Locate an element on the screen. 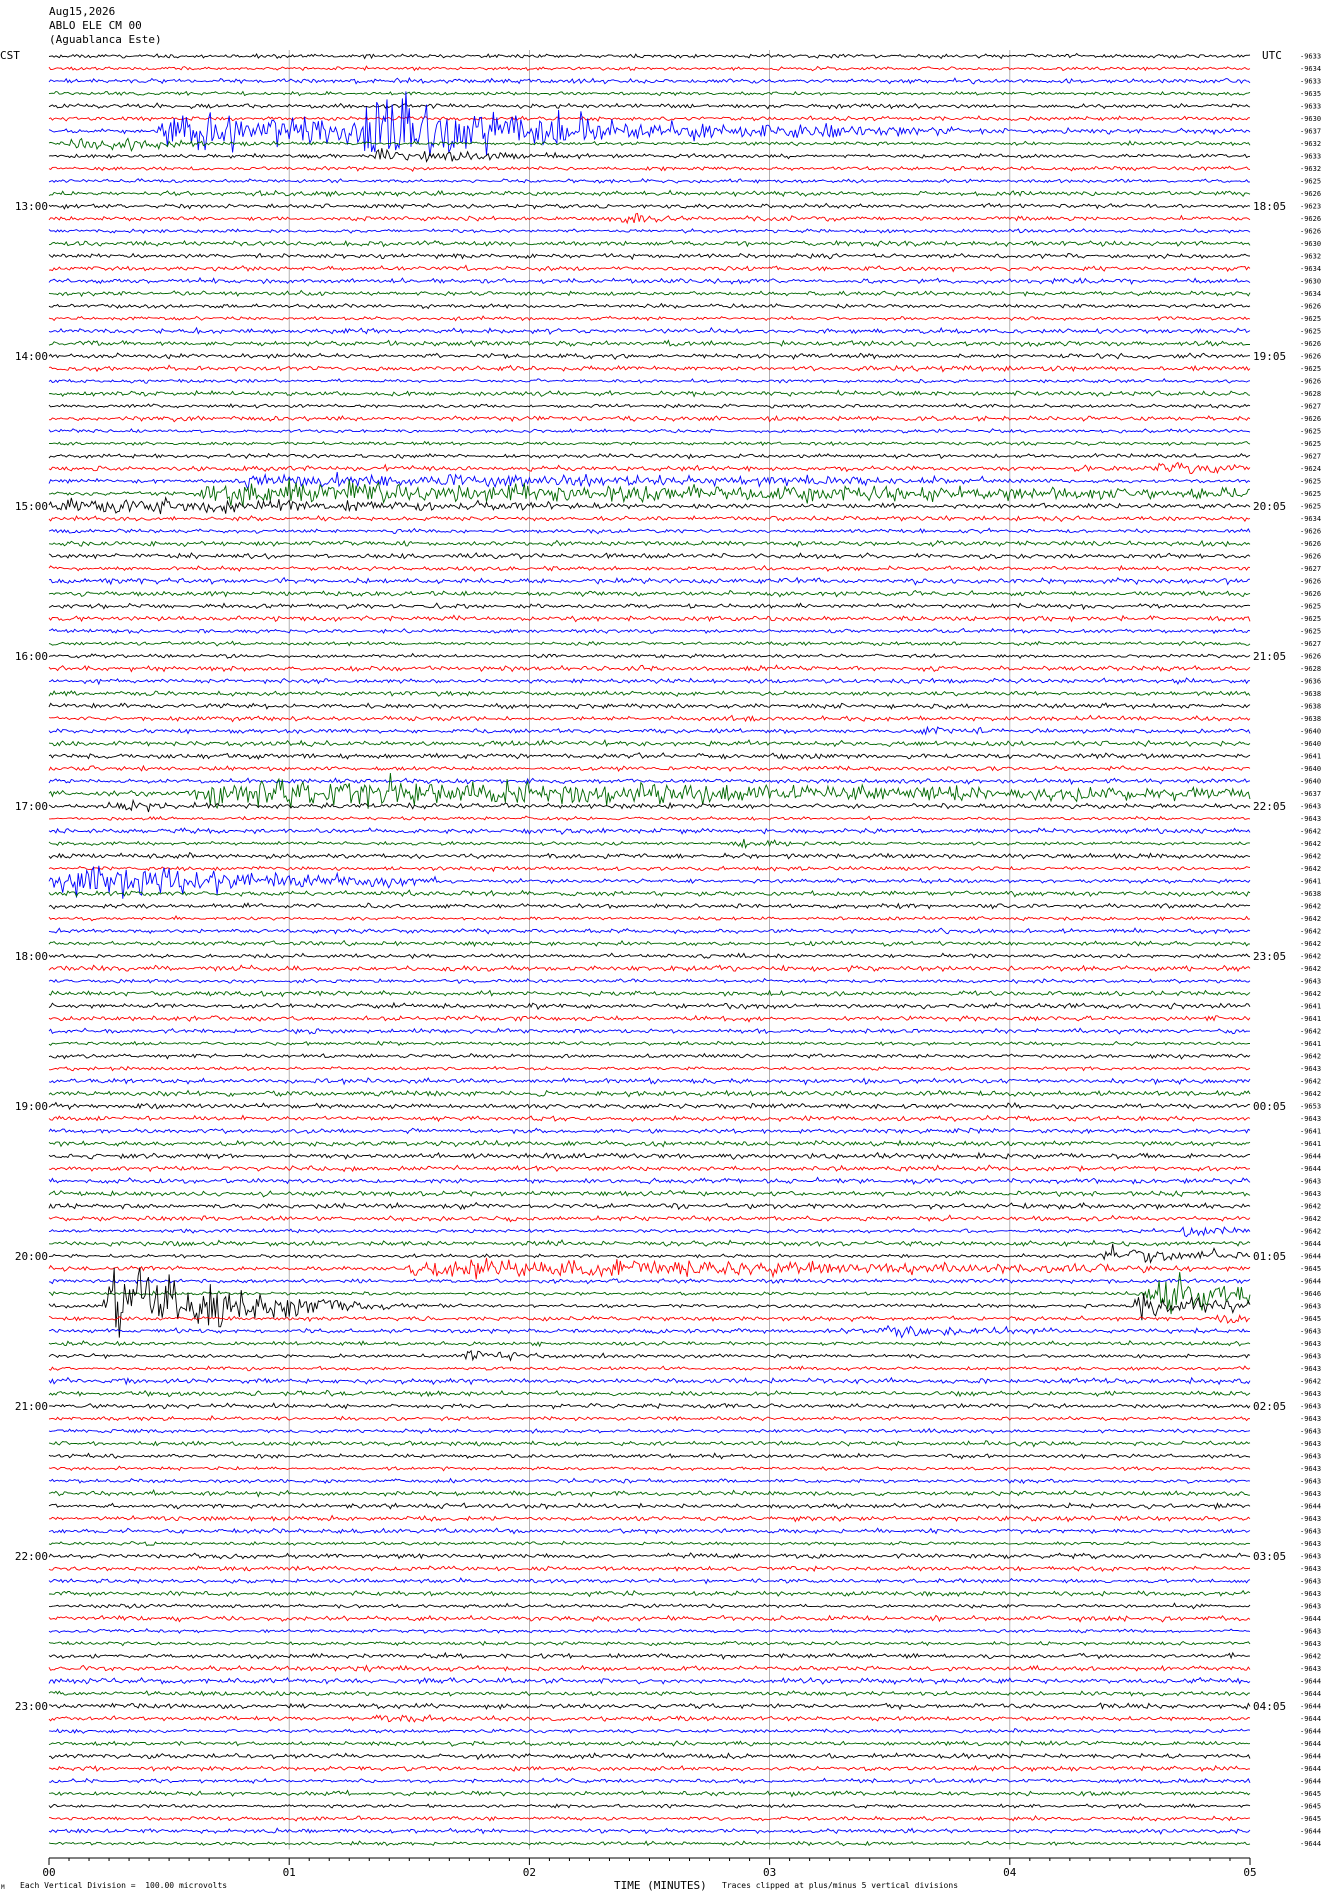 This screenshot has height=1894, width=1330. left-hour-label: 13:00 is located at coordinates (31, 206).